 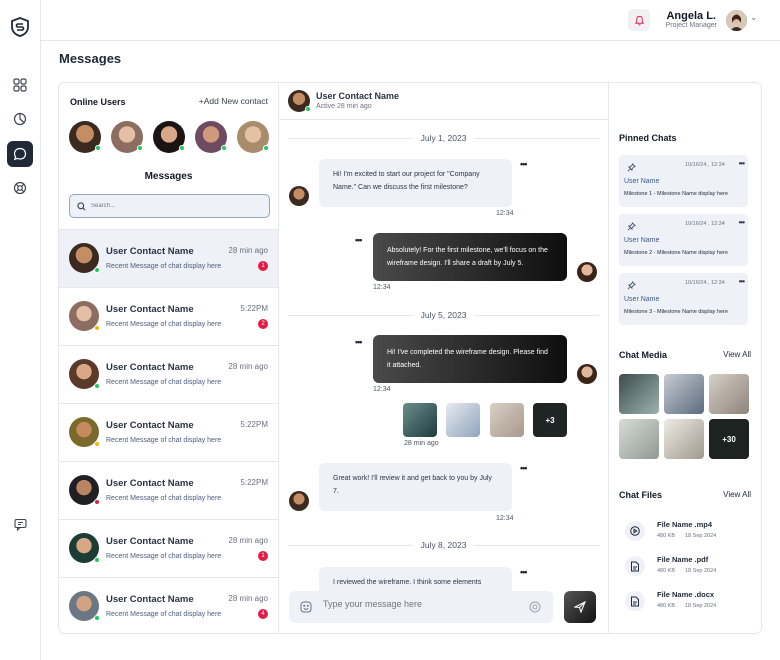 What do you see at coordinates (20, 154) in the screenshot?
I see `messages-icon` at bounding box center [20, 154].